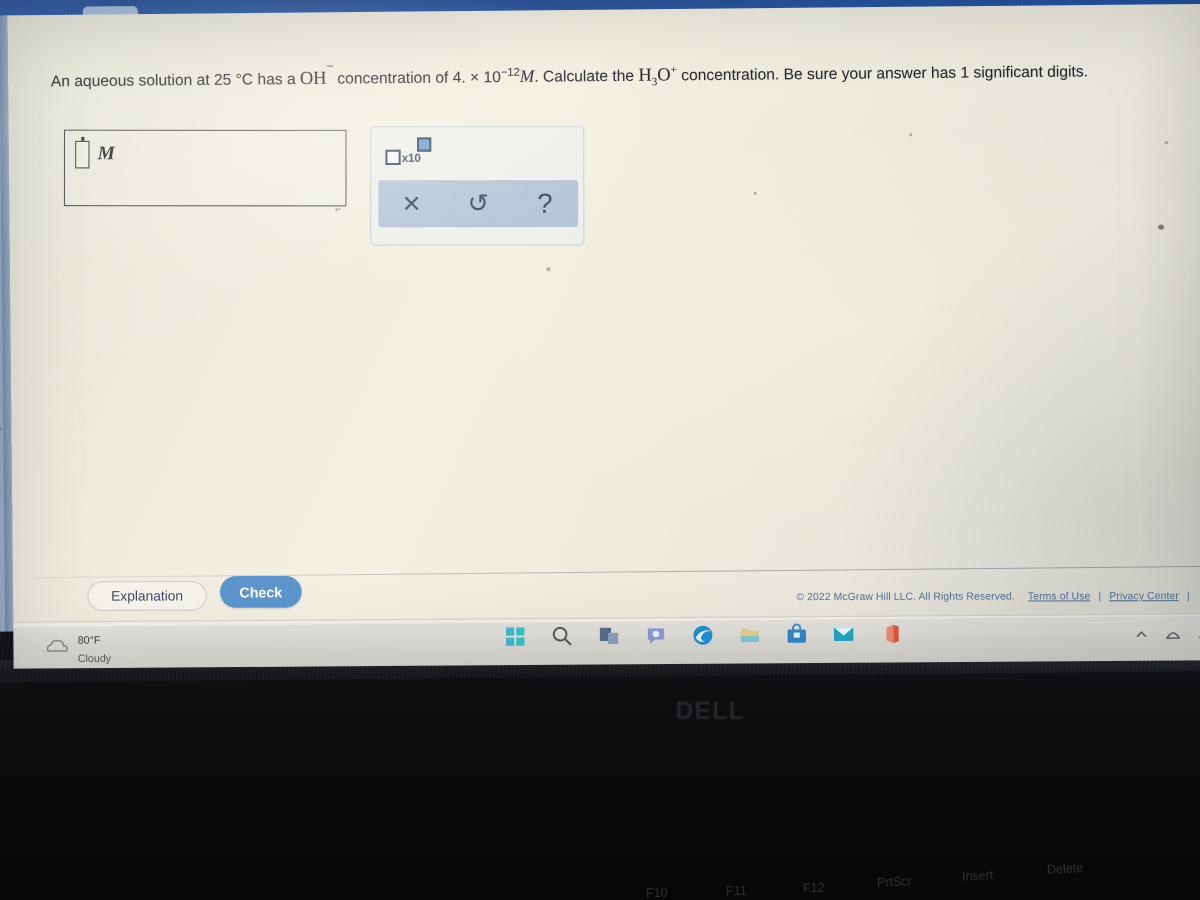 Image resolution: width=1200 pixels, height=900 pixels. I want to click on keyboard-key-f11: F11, so click(736, 891).